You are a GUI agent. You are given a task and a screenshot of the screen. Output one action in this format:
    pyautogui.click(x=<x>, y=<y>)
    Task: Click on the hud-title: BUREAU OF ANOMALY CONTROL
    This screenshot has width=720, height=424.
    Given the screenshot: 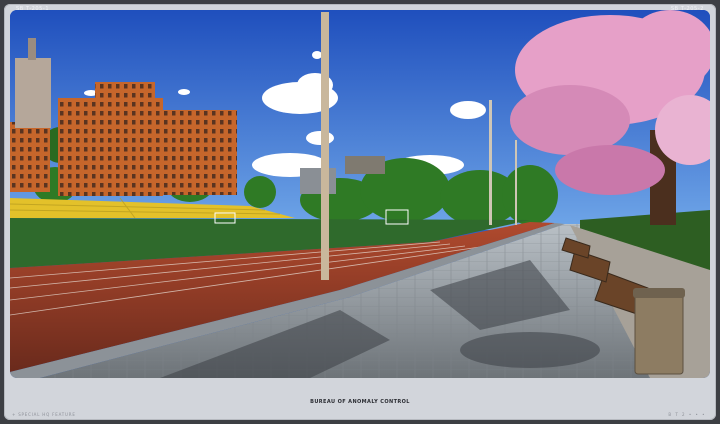 What is the action you would take?
    pyautogui.click(x=360, y=402)
    